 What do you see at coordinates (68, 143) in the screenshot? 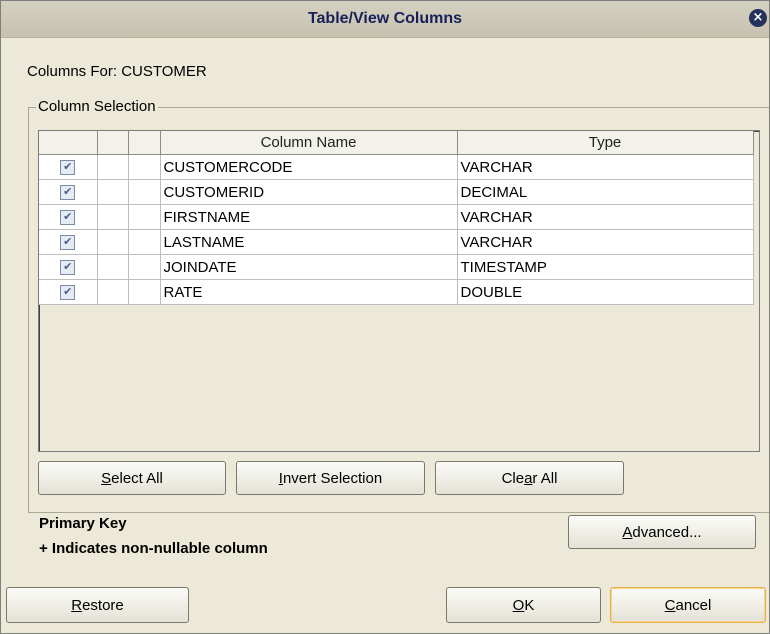
I see `header-select` at bounding box center [68, 143].